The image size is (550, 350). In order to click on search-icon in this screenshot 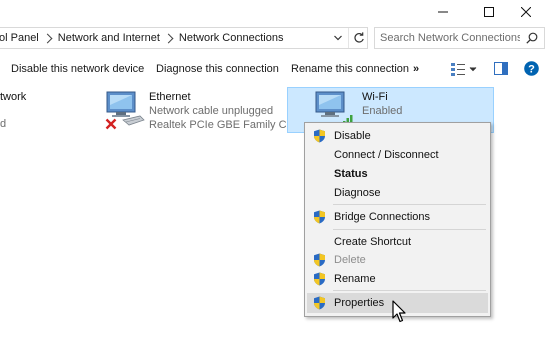, I will do `click(532, 38)`.